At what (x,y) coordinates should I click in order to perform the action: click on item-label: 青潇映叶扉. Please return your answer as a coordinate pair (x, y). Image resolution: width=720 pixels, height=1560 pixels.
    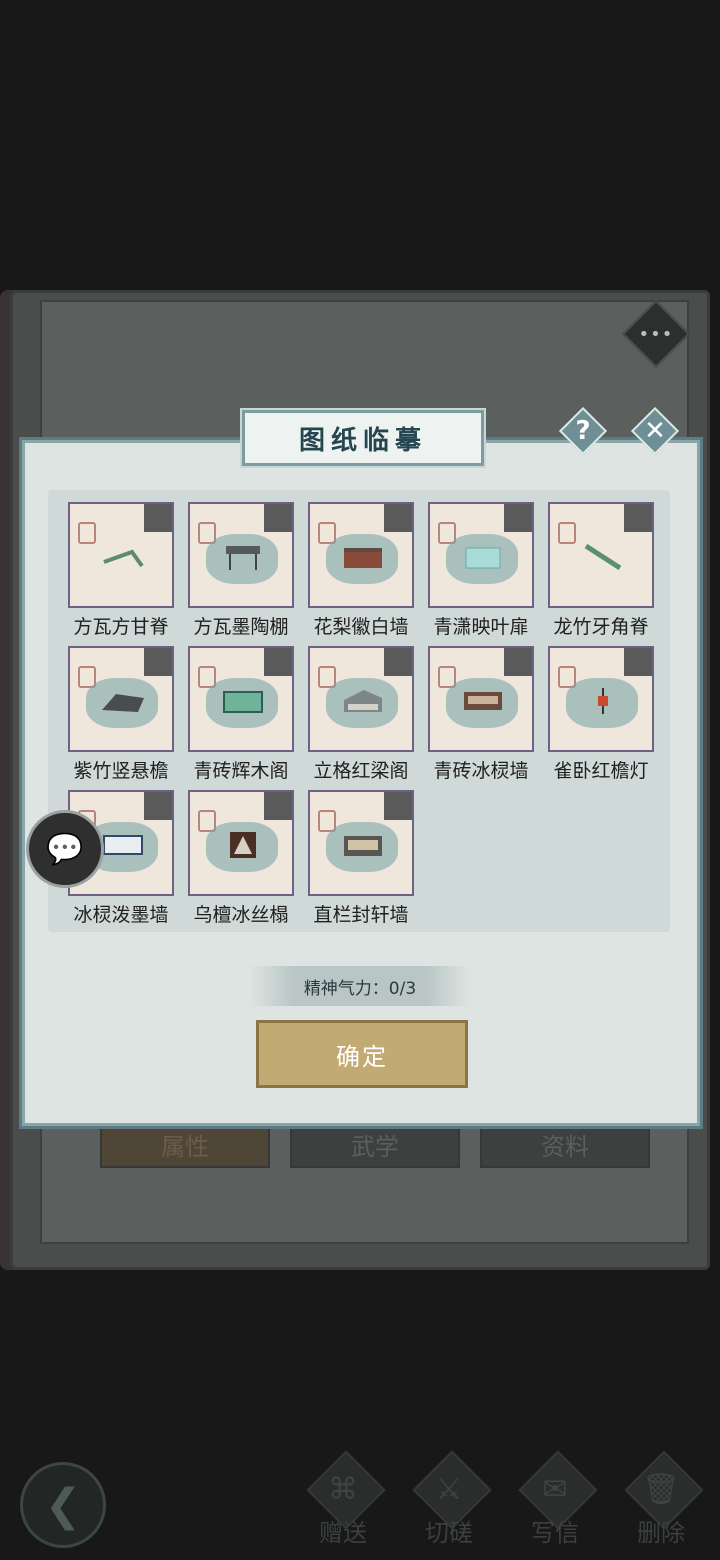
    Looking at the image, I should click on (481, 627).